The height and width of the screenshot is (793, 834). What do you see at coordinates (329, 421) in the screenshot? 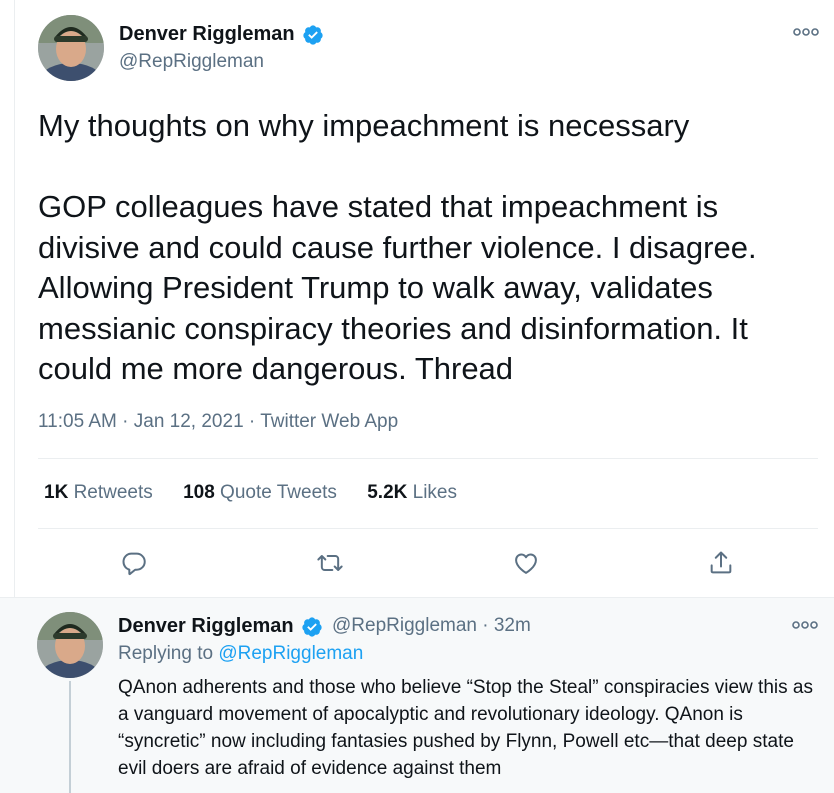
I see `tweet-source: Twitter Web App` at bounding box center [329, 421].